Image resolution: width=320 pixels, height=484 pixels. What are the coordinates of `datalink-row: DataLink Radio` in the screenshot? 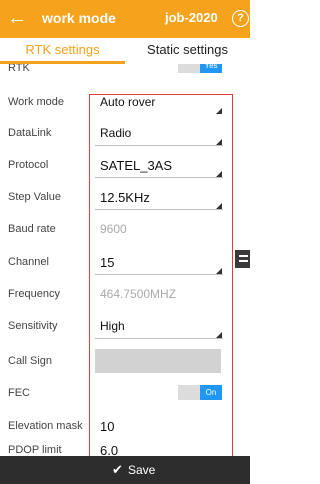 It's located at (125, 138).